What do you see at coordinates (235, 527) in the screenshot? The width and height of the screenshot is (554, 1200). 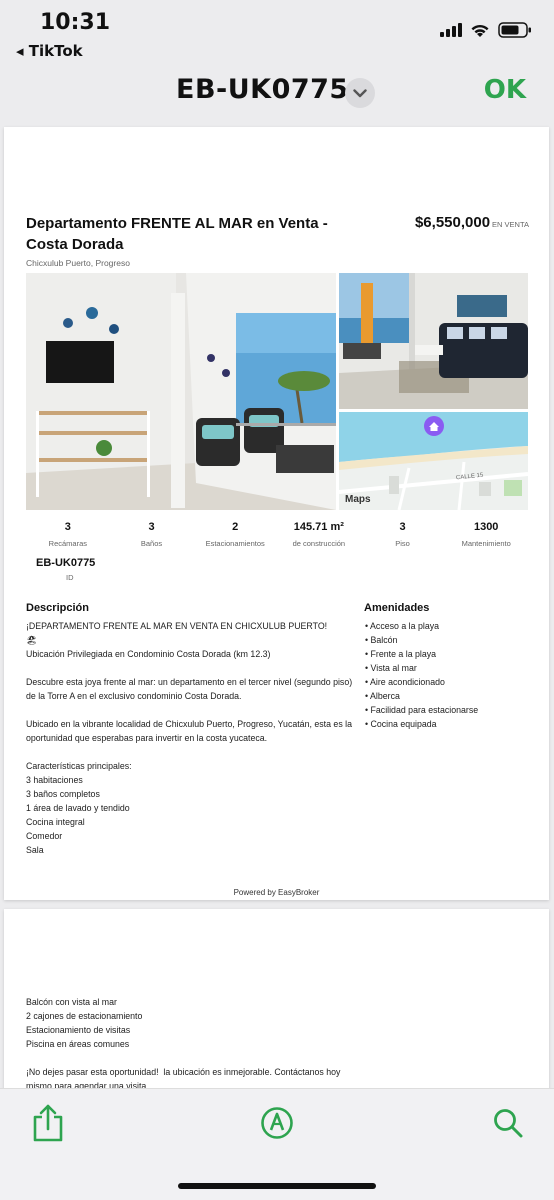 I see `stat-value: 2` at bounding box center [235, 527].